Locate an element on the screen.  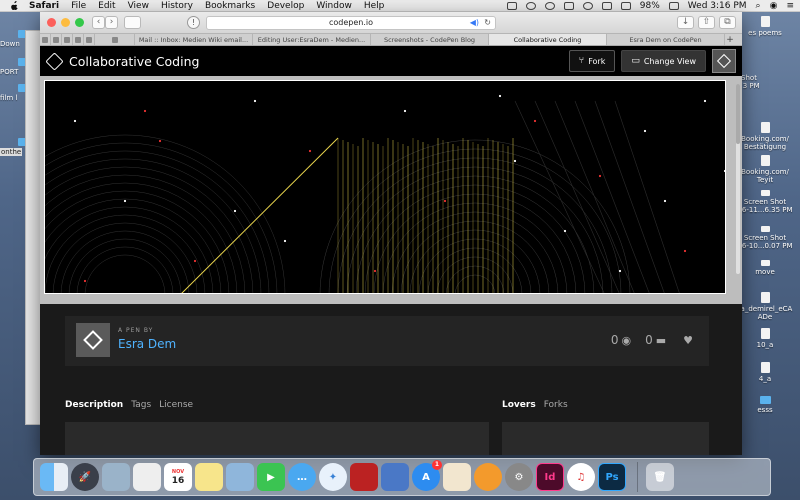
siri-icon: ◉ is located at coordinates (774, 6).